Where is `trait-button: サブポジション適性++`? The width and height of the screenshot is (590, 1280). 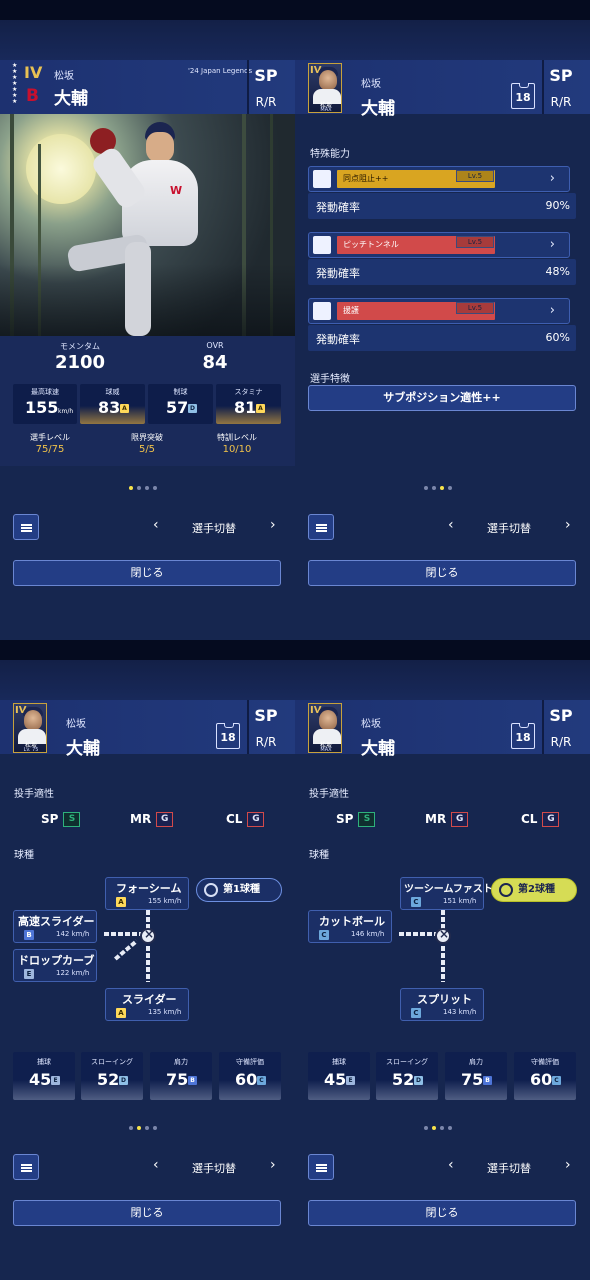 trait-button: サブポジション適性++ is located at coordinates (442, 398).